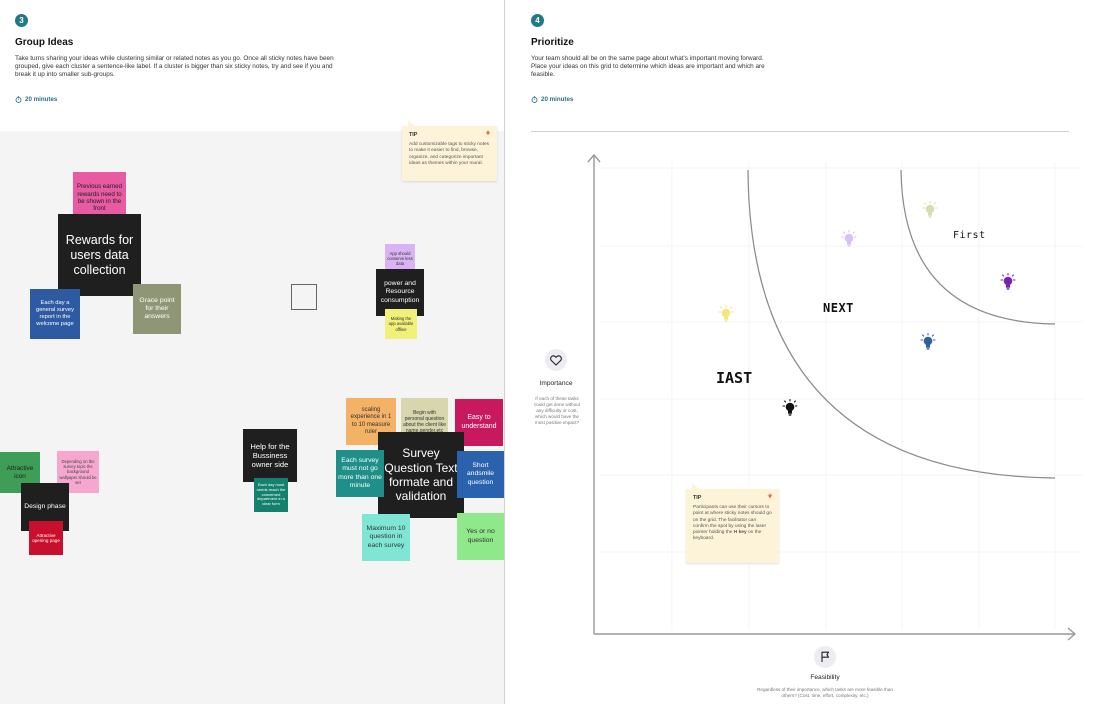 The height and width of the screenshot is (704, 1097). I want to click on zone-label-first: First, so click(969, 235).